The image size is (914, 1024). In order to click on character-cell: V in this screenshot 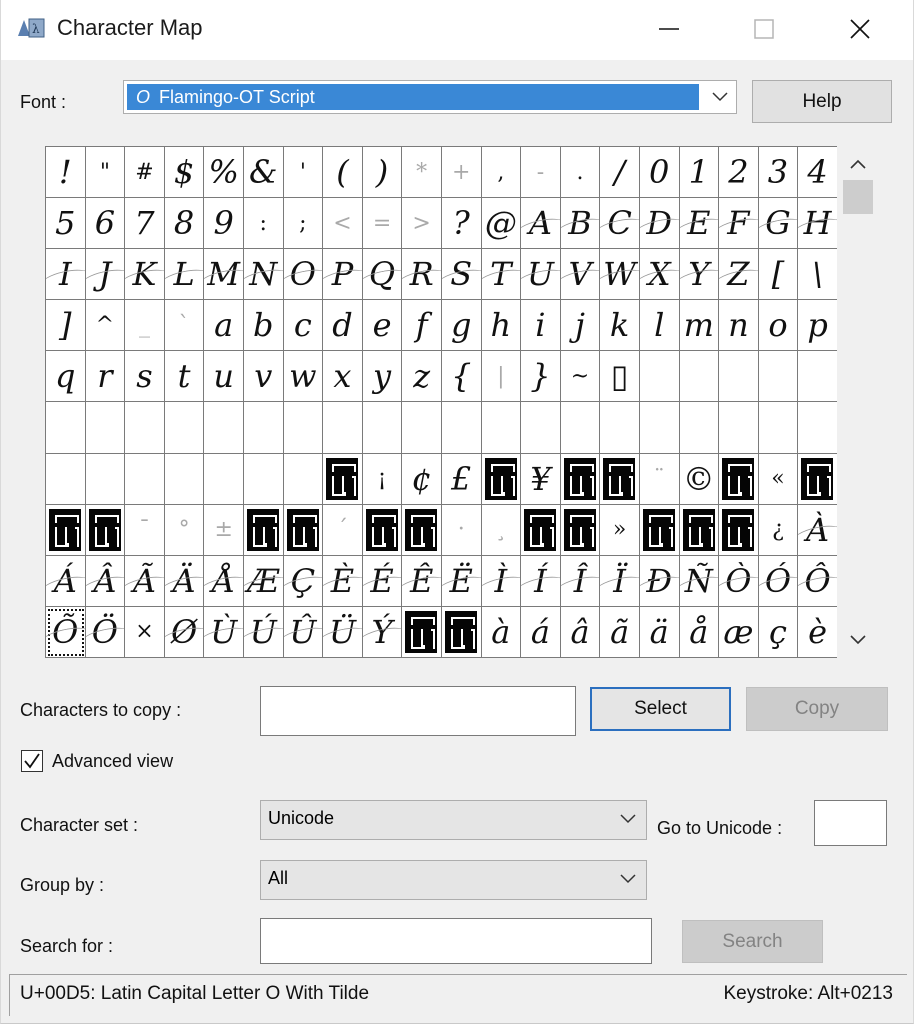, I will do `click(580, 275)`.